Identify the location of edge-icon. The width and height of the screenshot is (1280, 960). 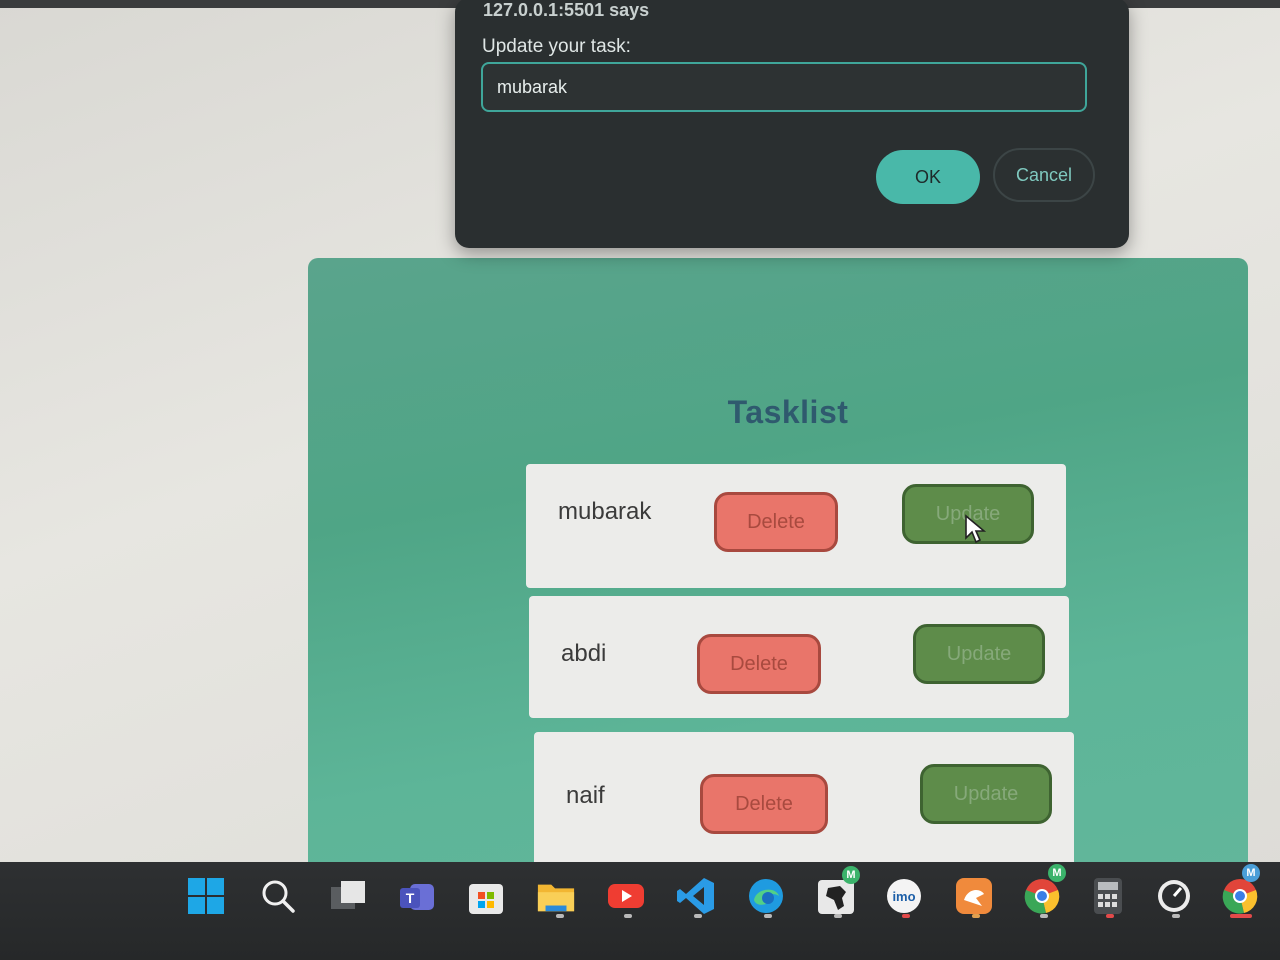
(766, 896).